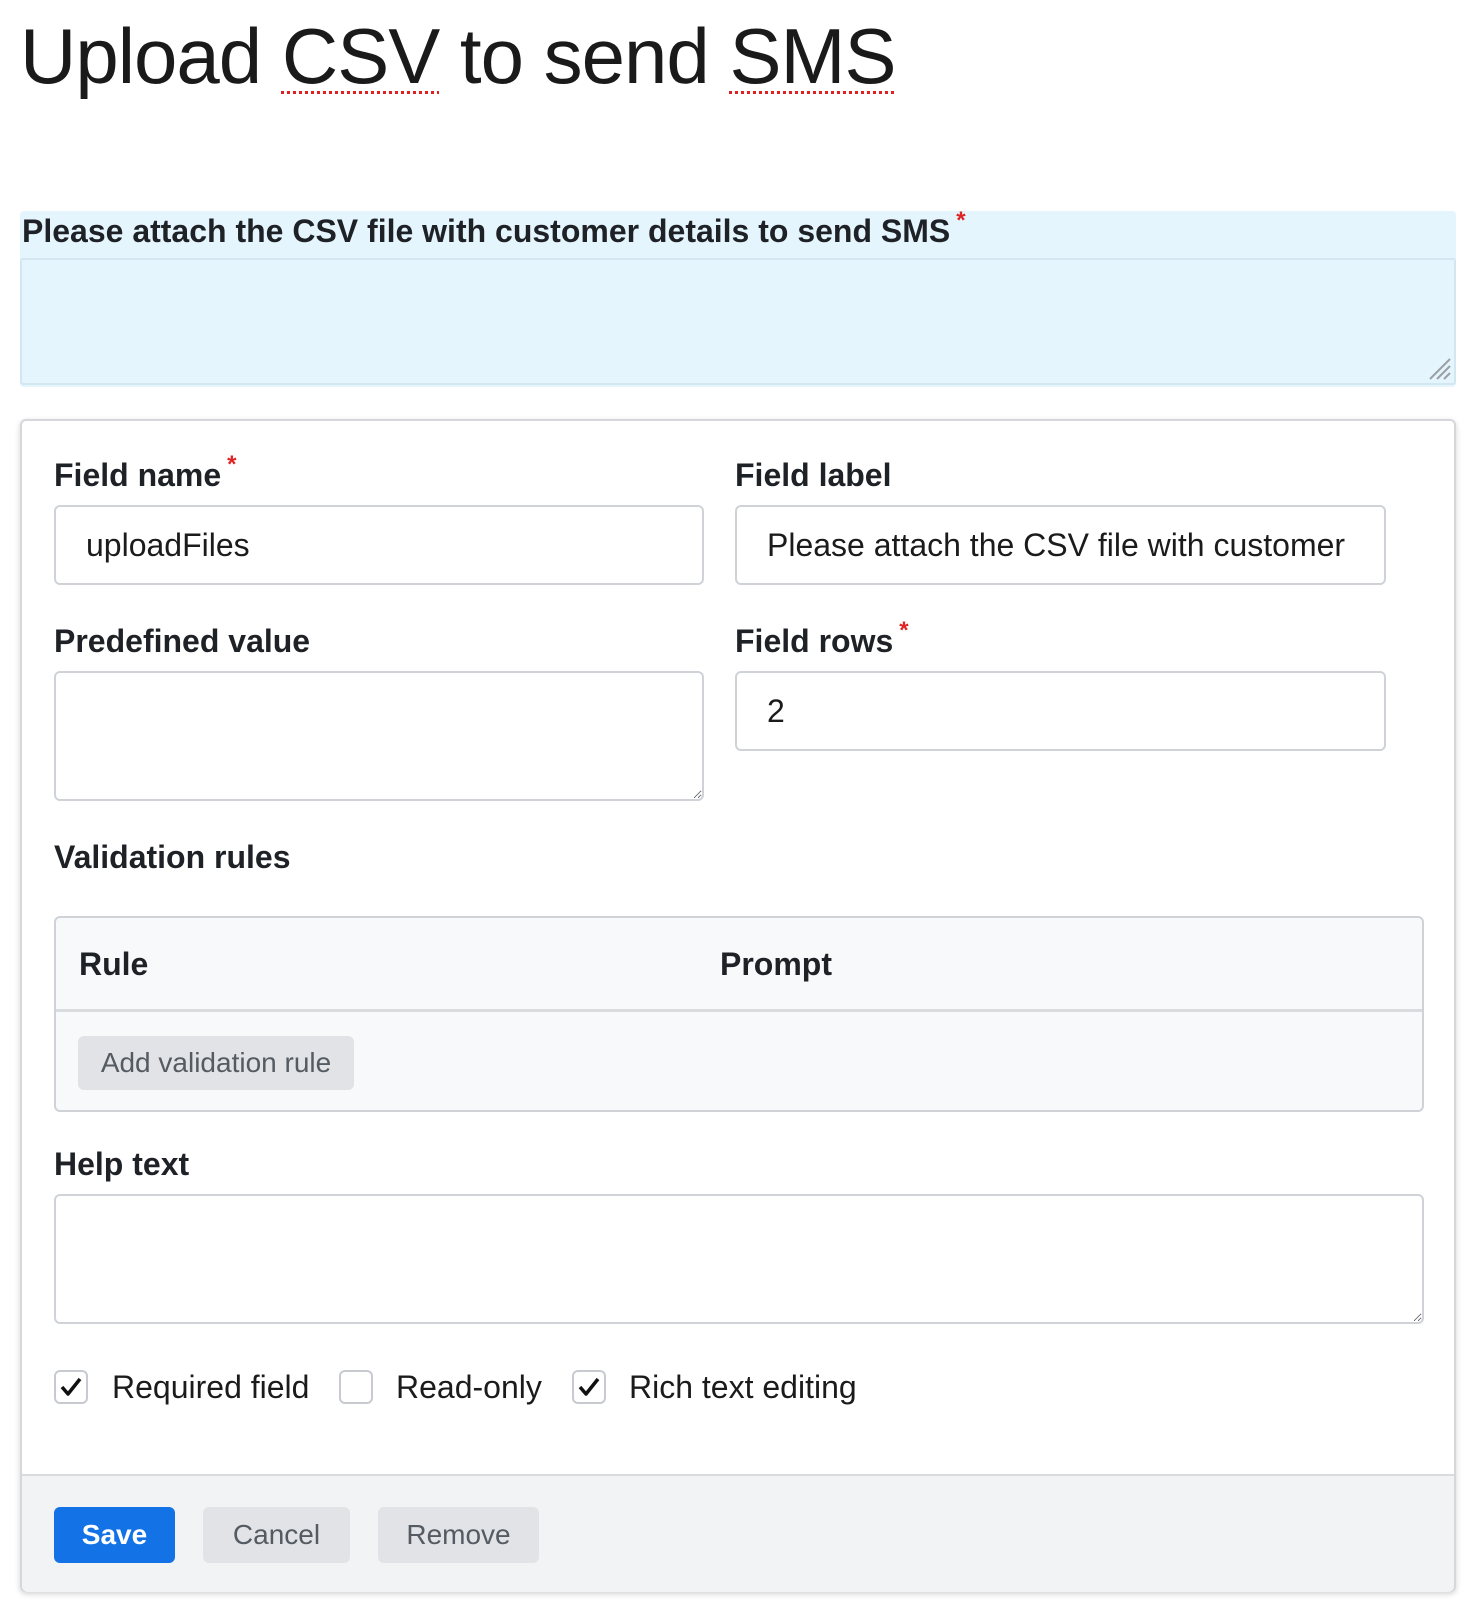 The height and width of the screenshot is (1614, 1480). Describe the element at coordinates (122, 1164) in the screenshot. I see `help-text-label: Help text` at that location.